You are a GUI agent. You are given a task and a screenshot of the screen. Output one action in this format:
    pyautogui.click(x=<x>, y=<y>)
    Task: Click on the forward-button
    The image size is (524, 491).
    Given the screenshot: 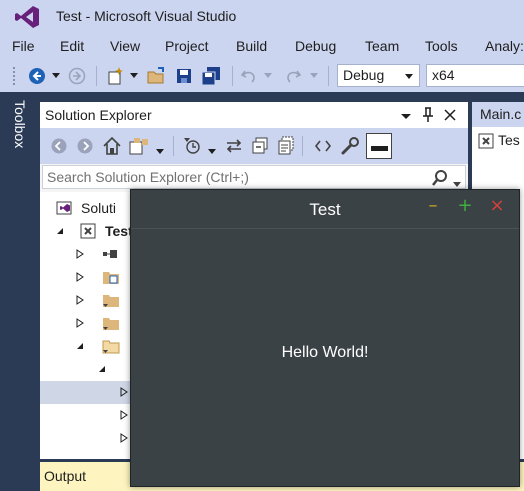 What is the action you would take?
    pyautogui.click(x=77, y=76)
    